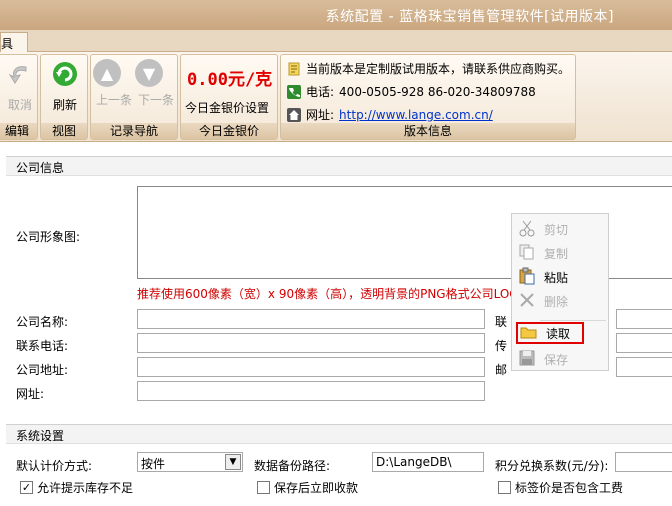  I want to click on company-name-input, so click(311, 319).